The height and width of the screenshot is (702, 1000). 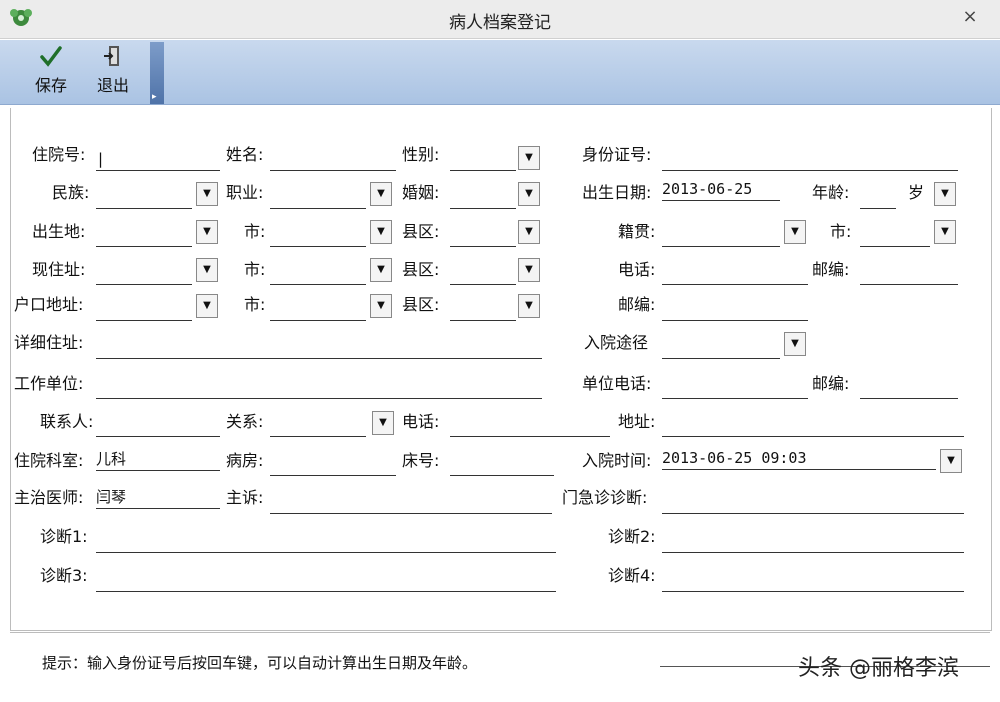 What do you see at coordinates (51, 72) in the screenshot?
I see `save-button: 保存` at bounding box center [51, 72].